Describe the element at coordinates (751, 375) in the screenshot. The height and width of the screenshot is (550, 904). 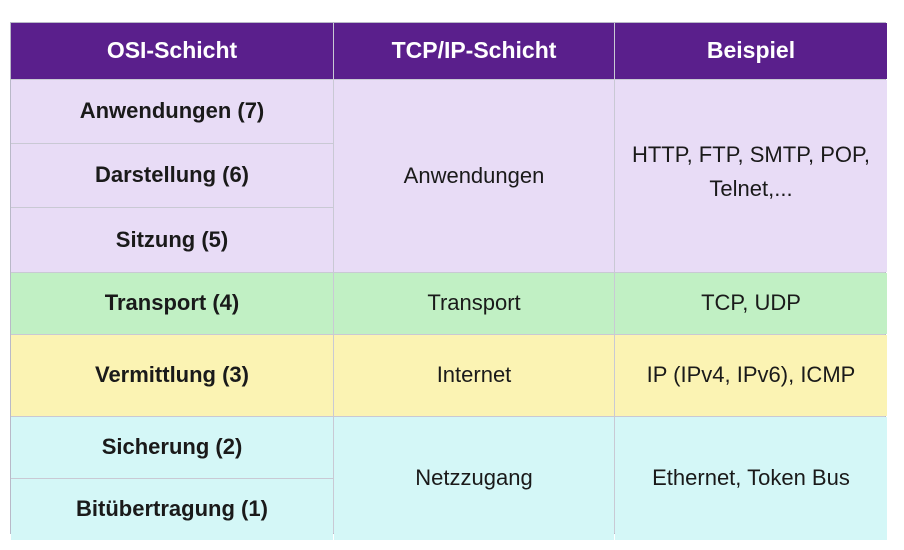
I see `example-internet: IP (IPv4, IPv6), ICMP` at that location.